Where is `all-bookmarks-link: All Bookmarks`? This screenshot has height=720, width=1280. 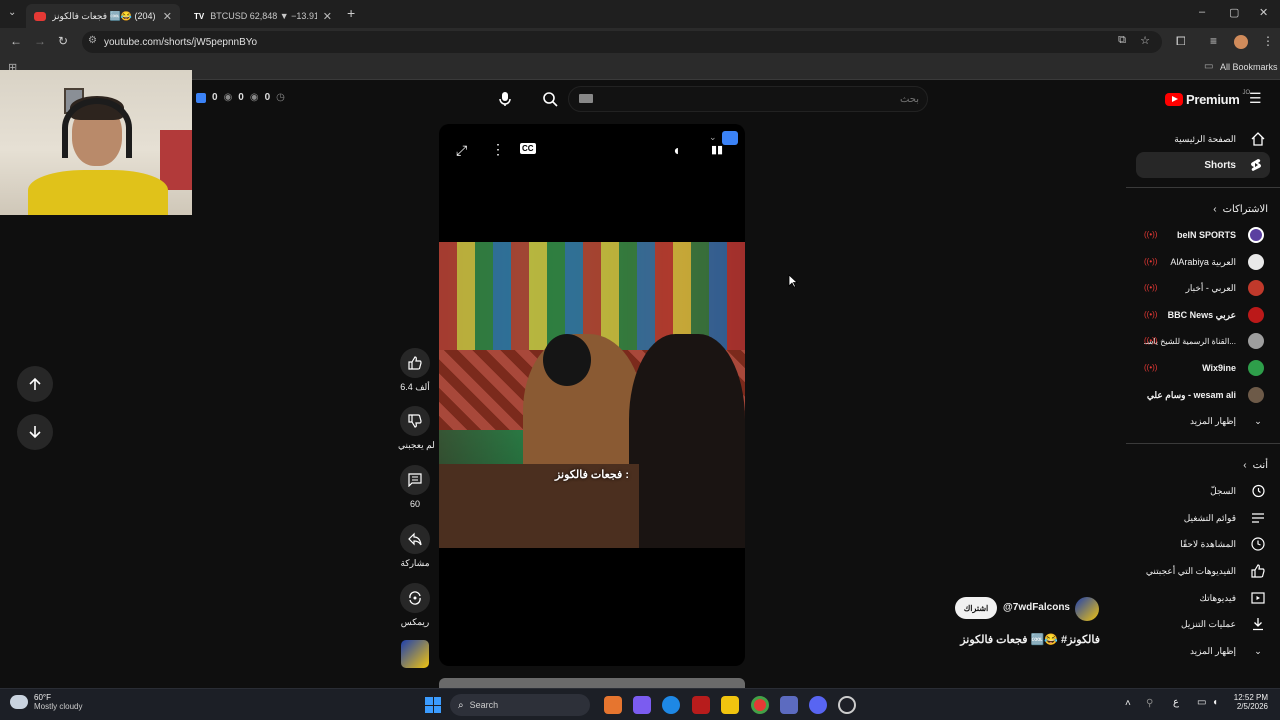
all-bookmarks-link: All Bookmarks is located at coordinates (1249, 67).